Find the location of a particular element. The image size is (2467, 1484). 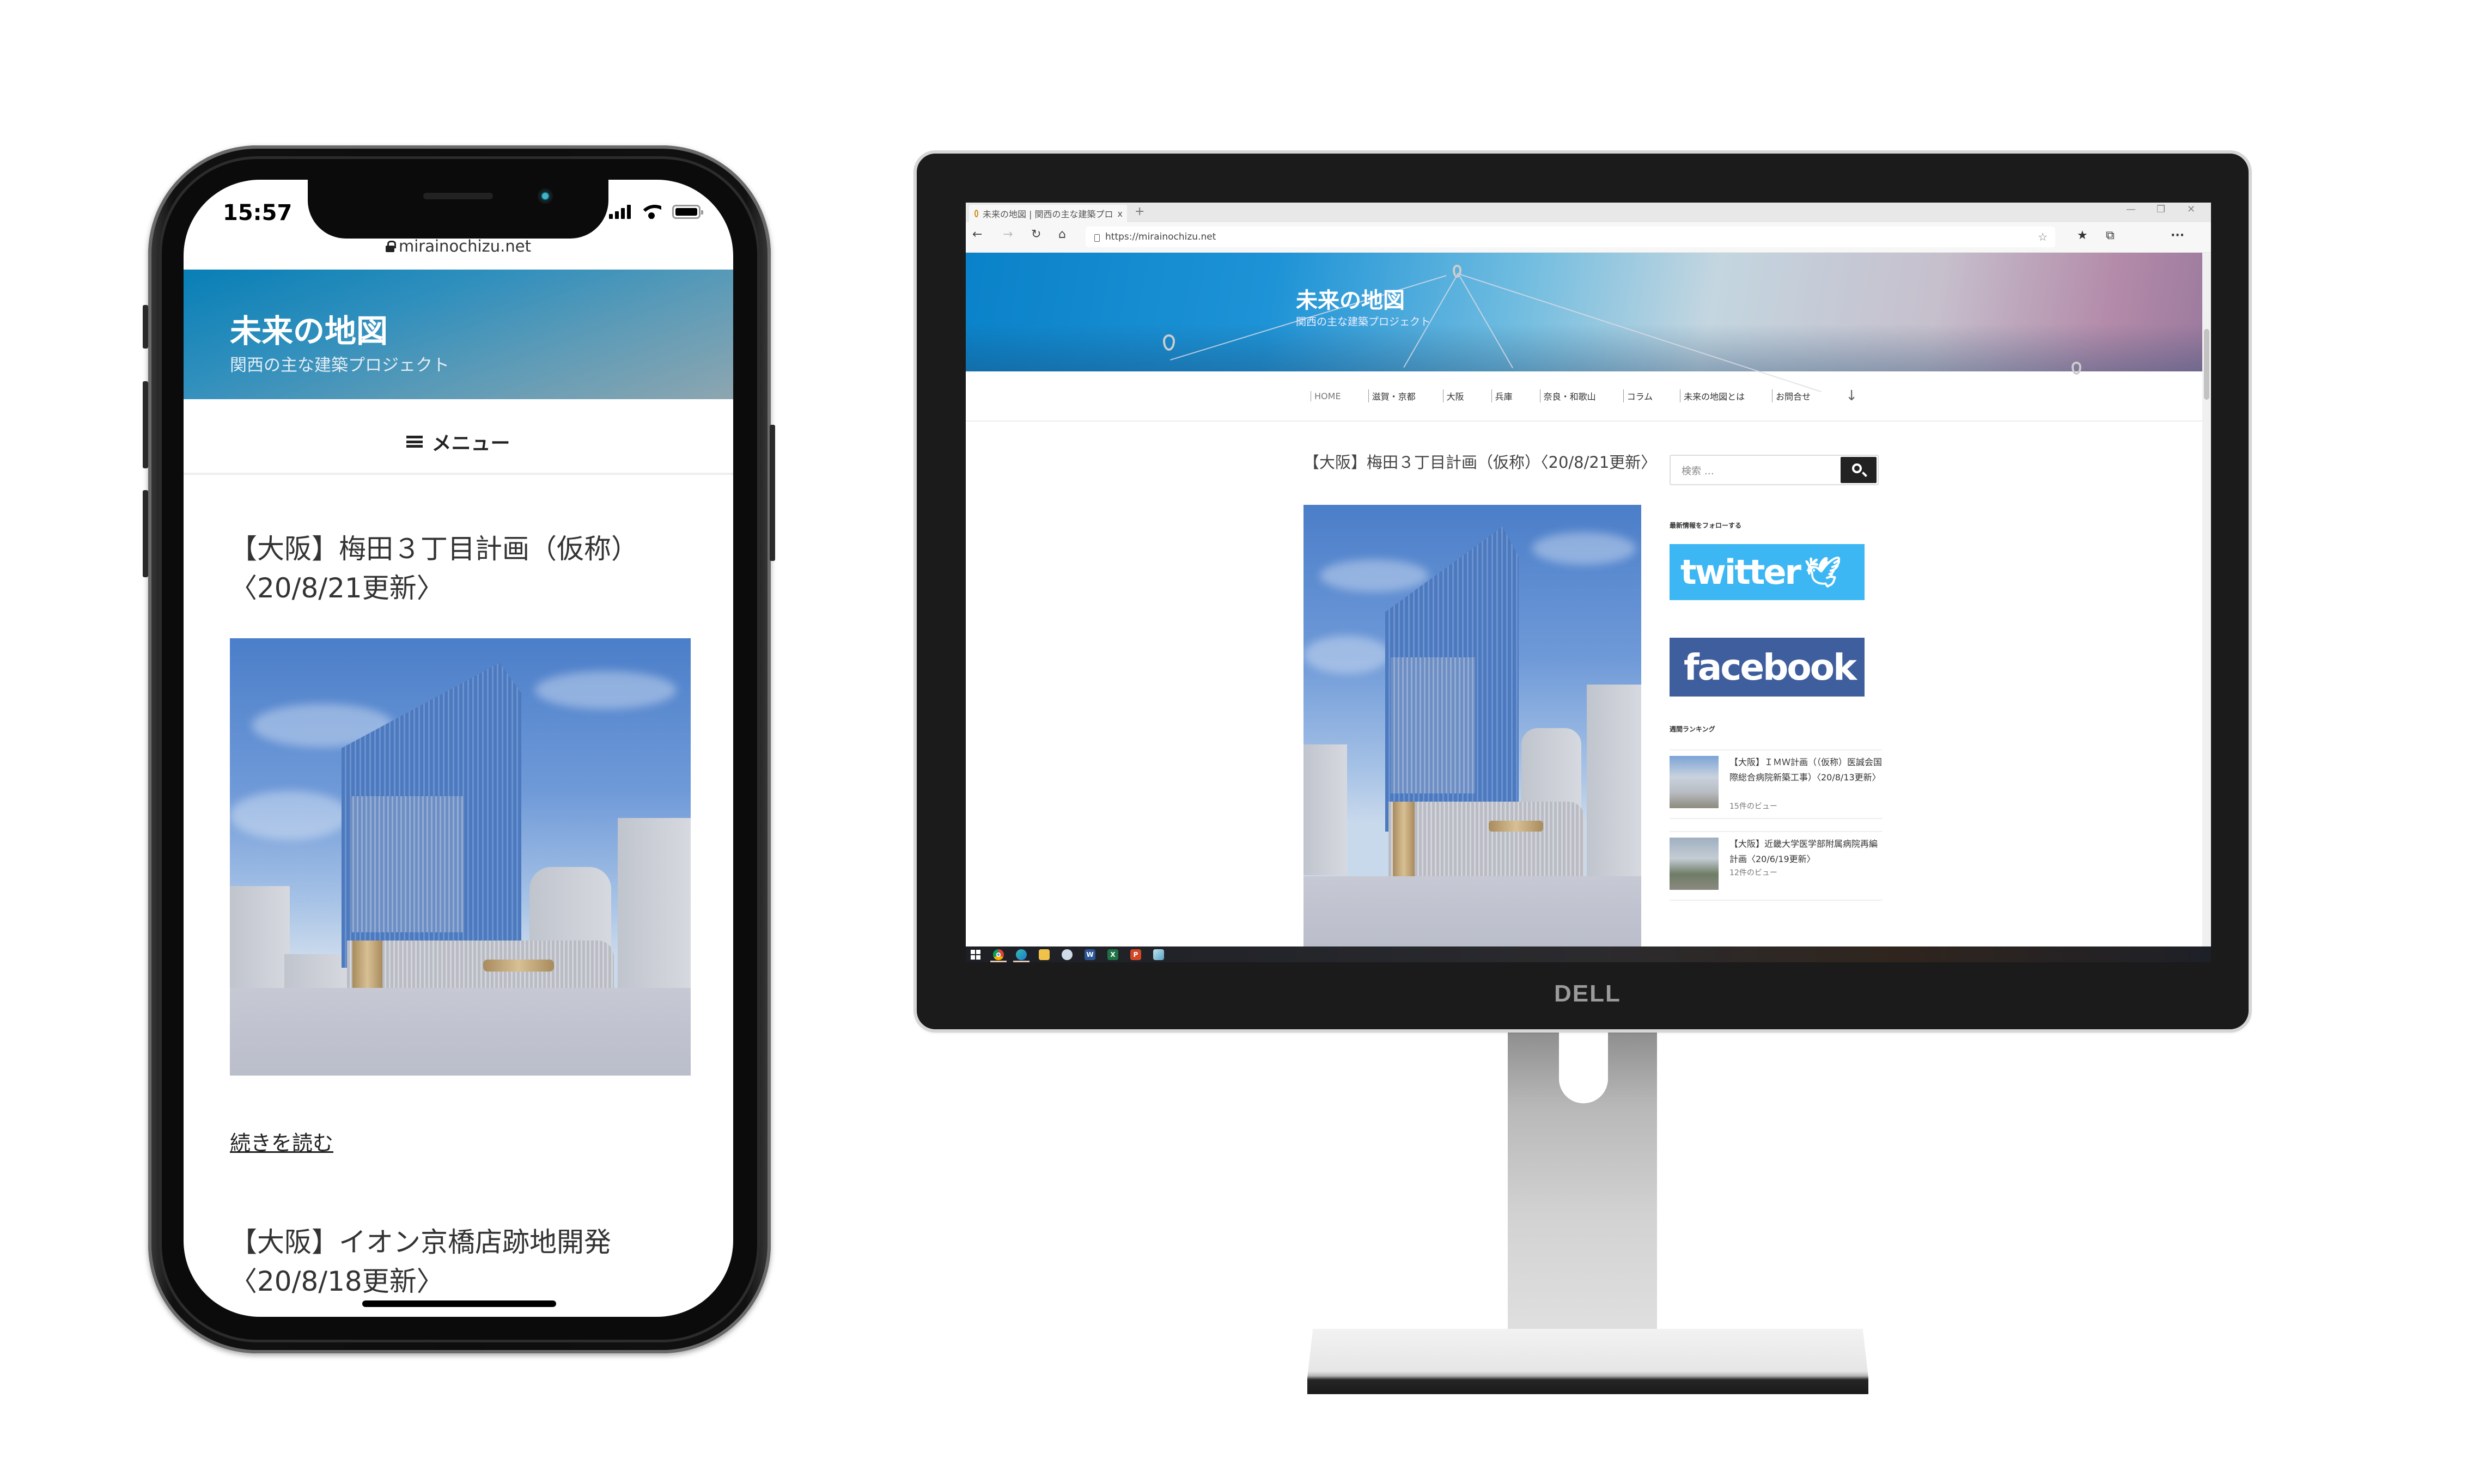

post-title: 【大阪】イオン京橋店跡地開発 〈20/8/18更新〉 is located at coordinates (464, 1262).